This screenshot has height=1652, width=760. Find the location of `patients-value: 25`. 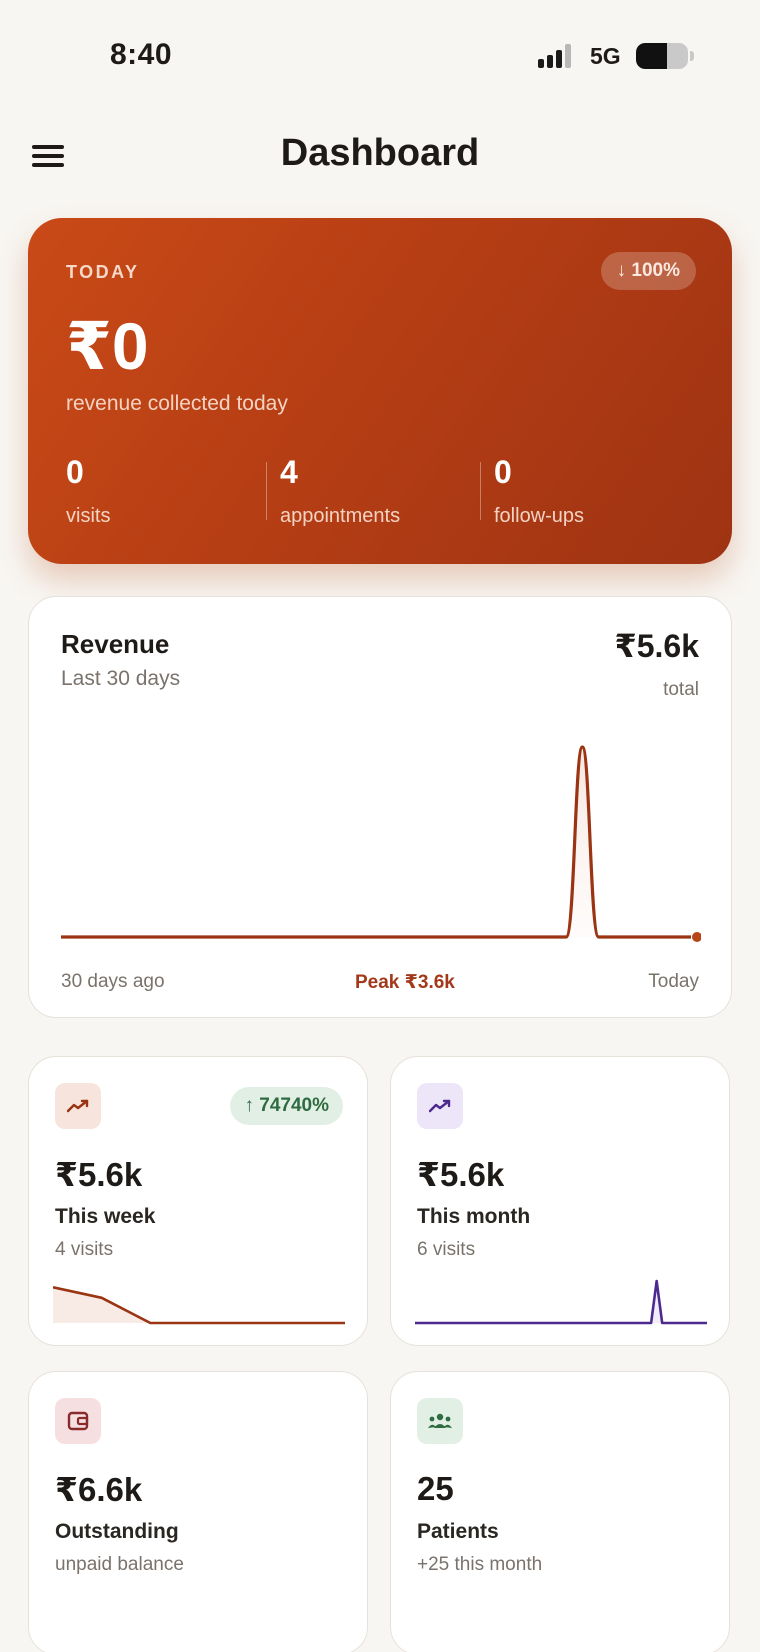

patients-value: 25 is located at coordinates (435, 1488).